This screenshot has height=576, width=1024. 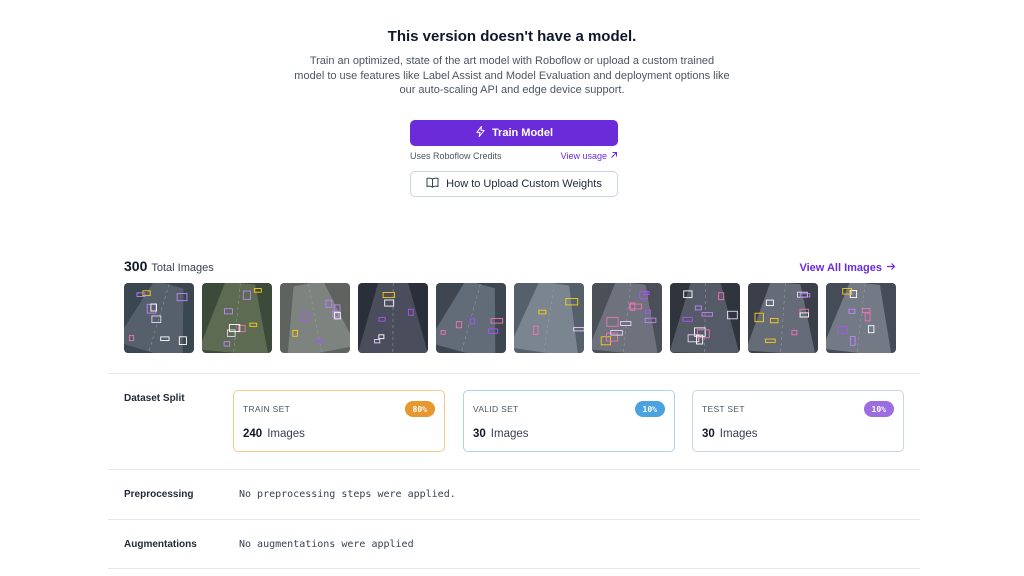 What do you see at coordinates (514, 156) in the screenshot?
I see `credits-row: Uses Roboflow Credits View usage` at bounding box center [514, 156].